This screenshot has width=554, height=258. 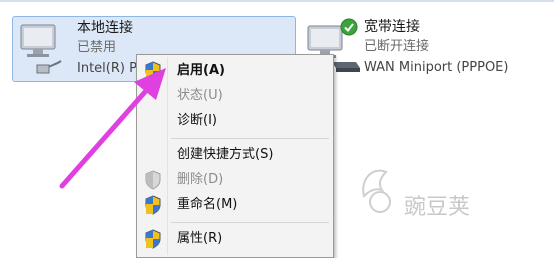 What do you see at coordinates (436, 67) in the screenshot?
I see `connection-device: WAN Miniport (PPPOE)` at bounding box center [436, 67].